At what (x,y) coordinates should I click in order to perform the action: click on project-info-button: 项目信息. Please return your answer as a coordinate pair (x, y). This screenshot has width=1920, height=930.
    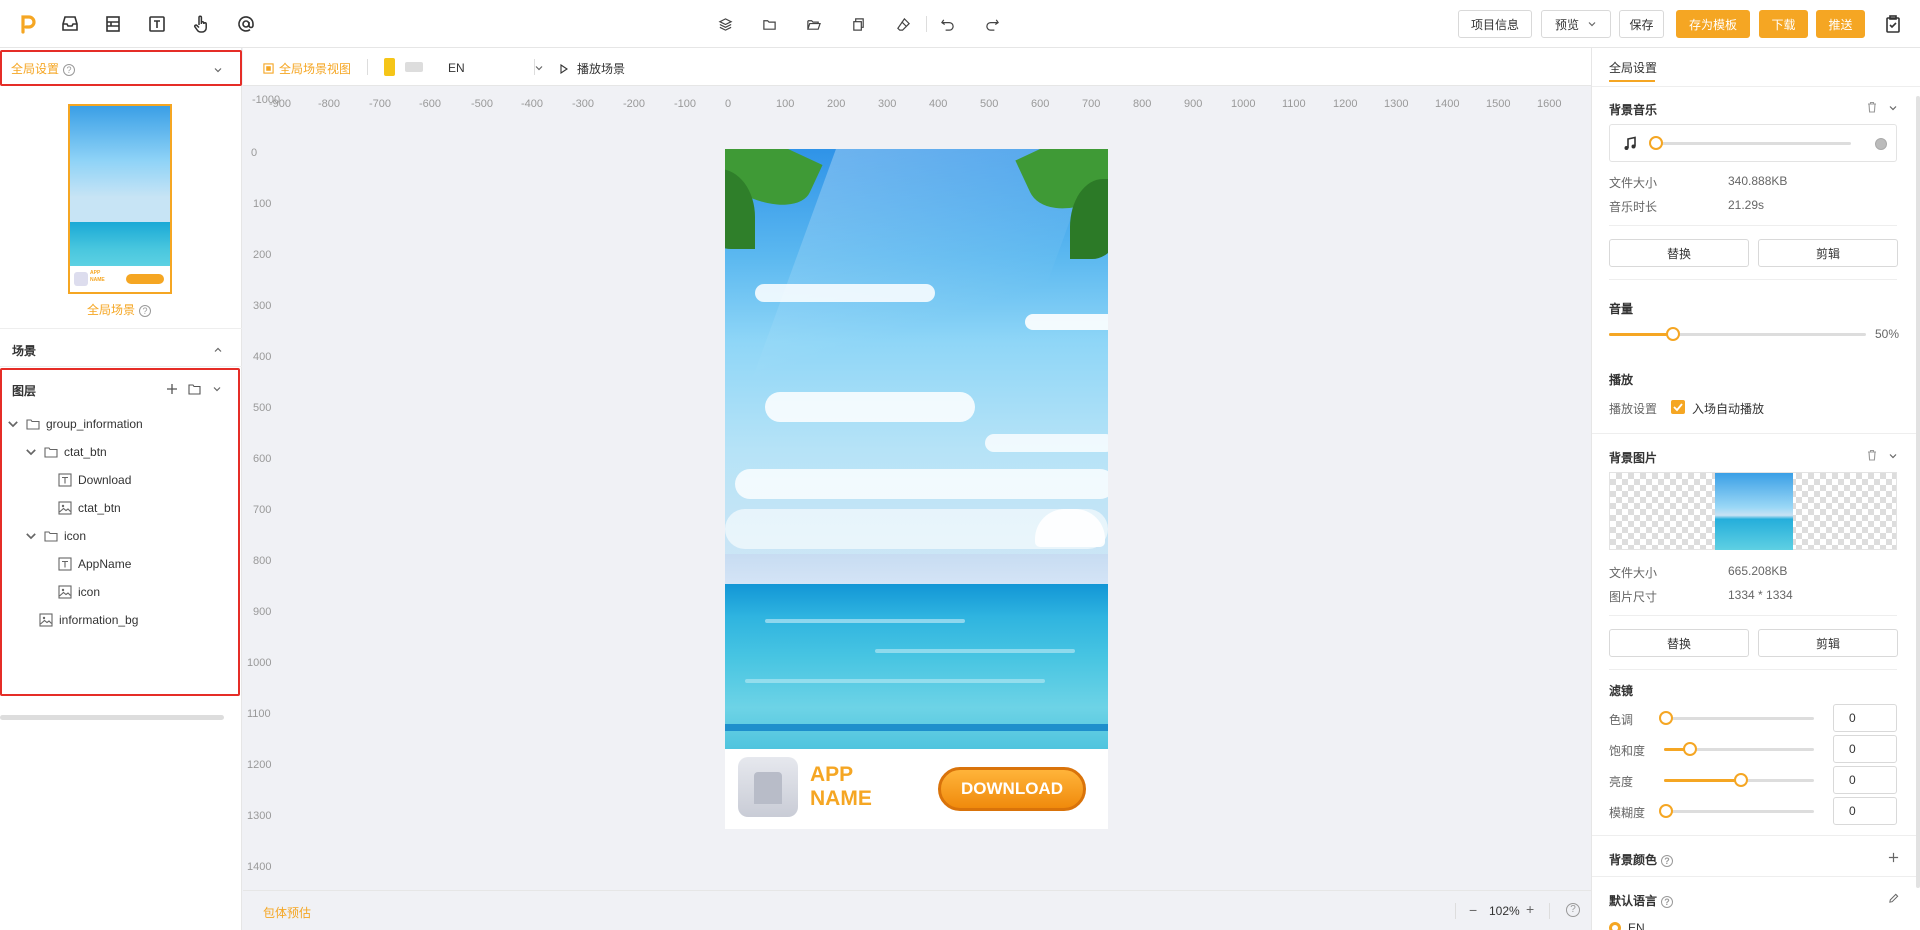
    Looking at the image, I should click on (1495, 24).